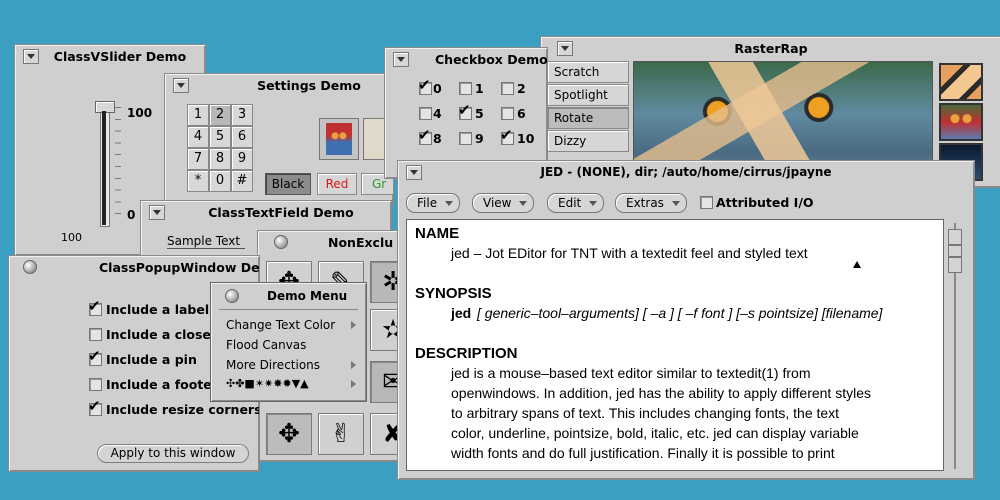 This screenshot has height=500, width=1000. I want to click on settings-titlebar: Settings Demo, so click(279, 85).